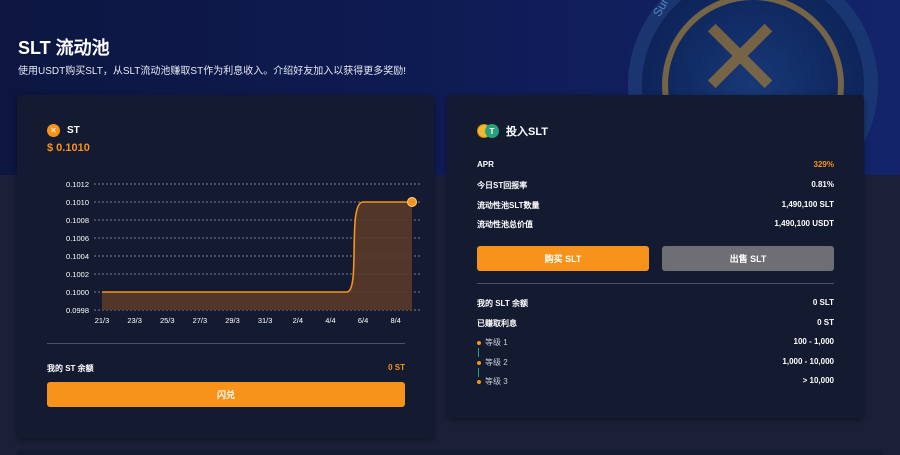 This screenshot has width=900, height=455. Describe the element at coordinates (505, 224) in the screenshot. I see `pool-value-label: 流动性池总价值` at that location.